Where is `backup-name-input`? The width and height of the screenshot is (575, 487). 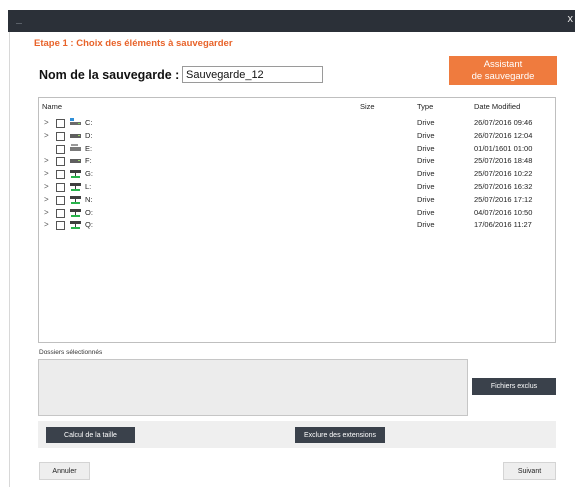
backup-name-input is located at coordinates (252, 74).